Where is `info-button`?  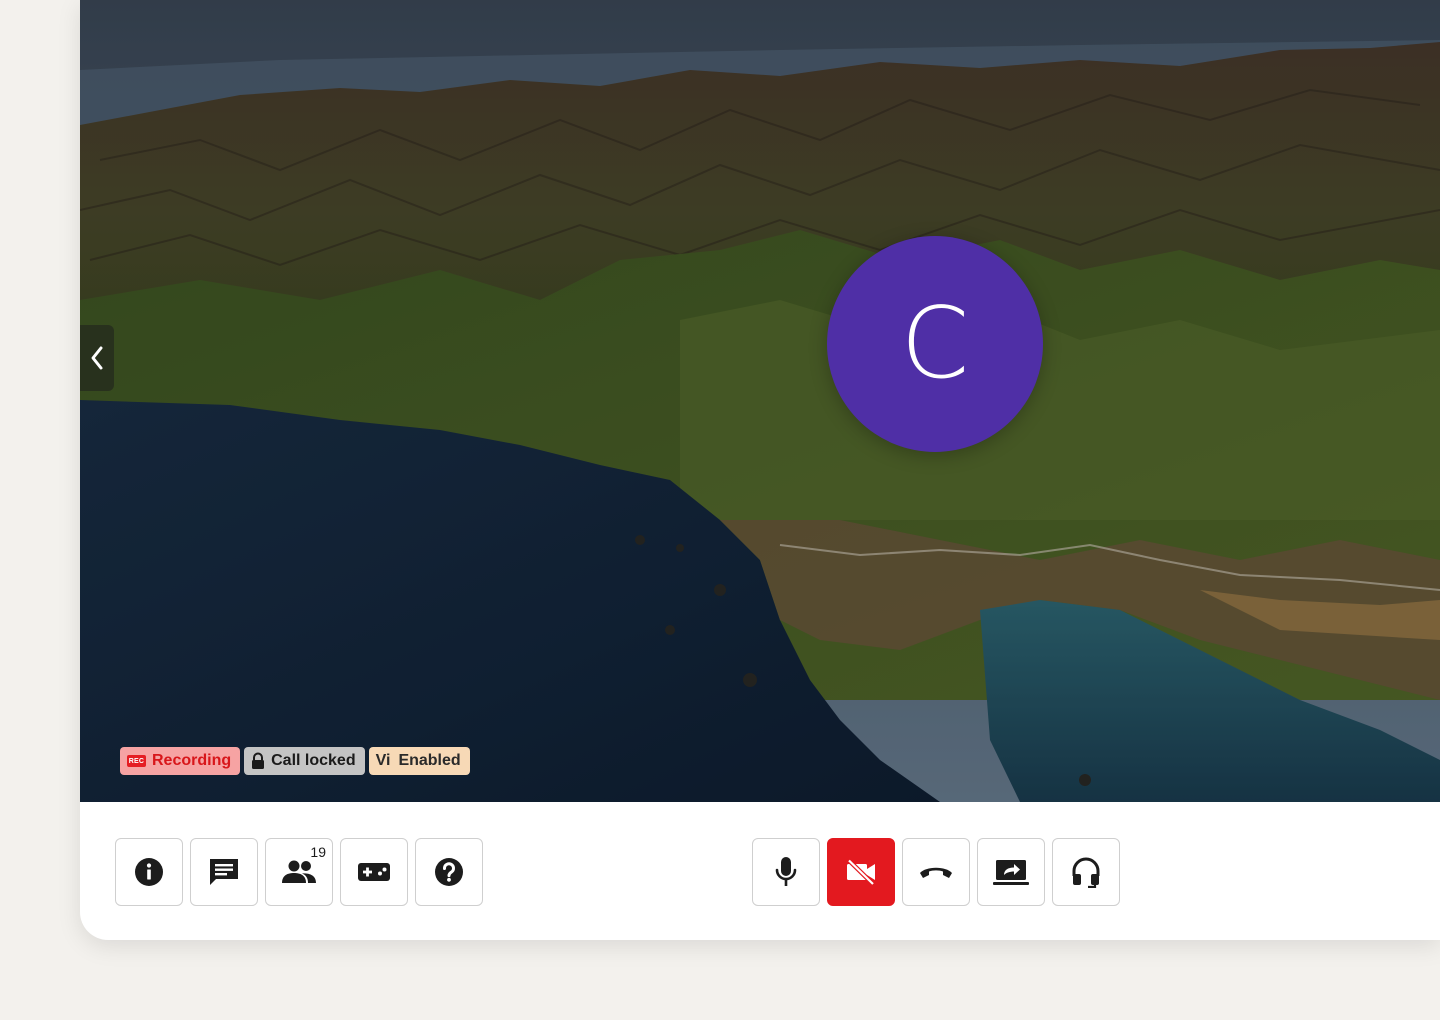 info-button is located at coordinates (149, 872).